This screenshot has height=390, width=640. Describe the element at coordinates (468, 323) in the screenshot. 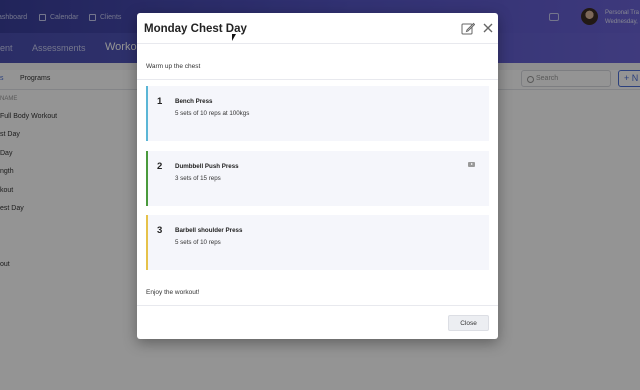

I see `close-button: Close` at that location.